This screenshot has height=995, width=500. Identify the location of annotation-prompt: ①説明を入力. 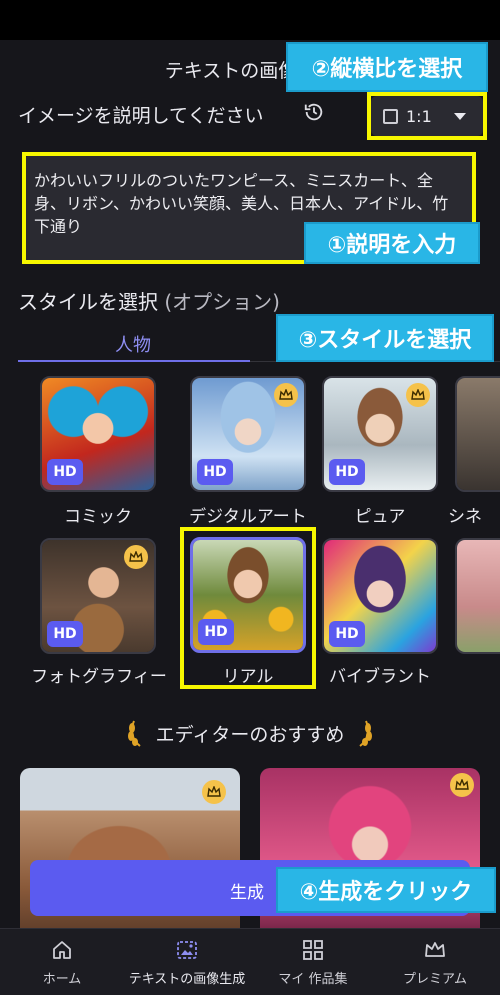
(392, 243).